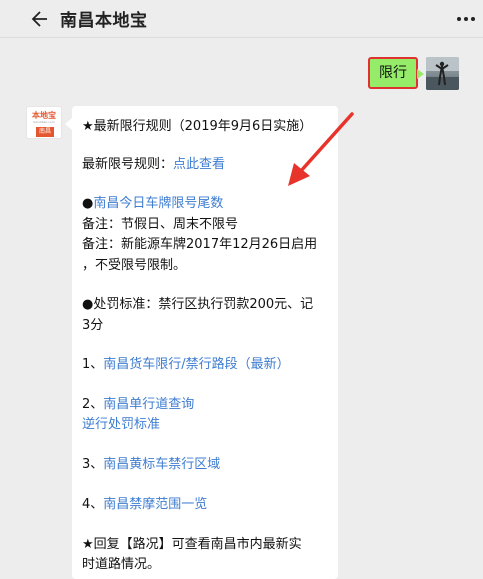 The image size is (483, 579). Describe the element at coordinates (192, 544) in the screenshot. I see `footer-line: ★回复【路况】可查看南昌市内最新实` at that location.